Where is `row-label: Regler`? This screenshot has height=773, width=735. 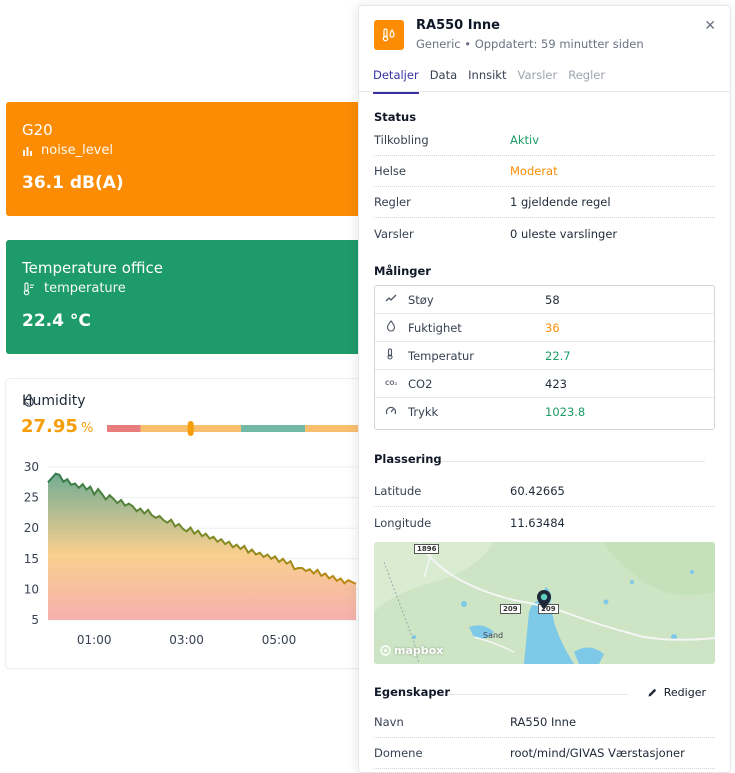 row-label: Regler is located at coordinates (392, 202).